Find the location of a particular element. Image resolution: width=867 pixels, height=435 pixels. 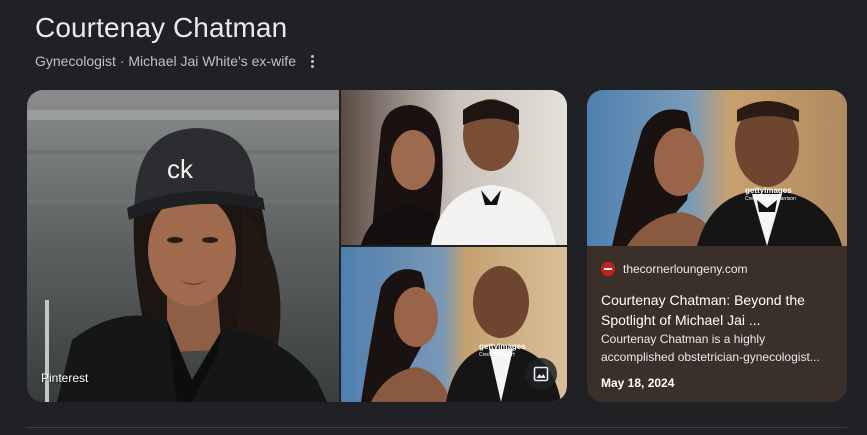

article-date: May 18, 2024 is located at coordinates (638, 383).